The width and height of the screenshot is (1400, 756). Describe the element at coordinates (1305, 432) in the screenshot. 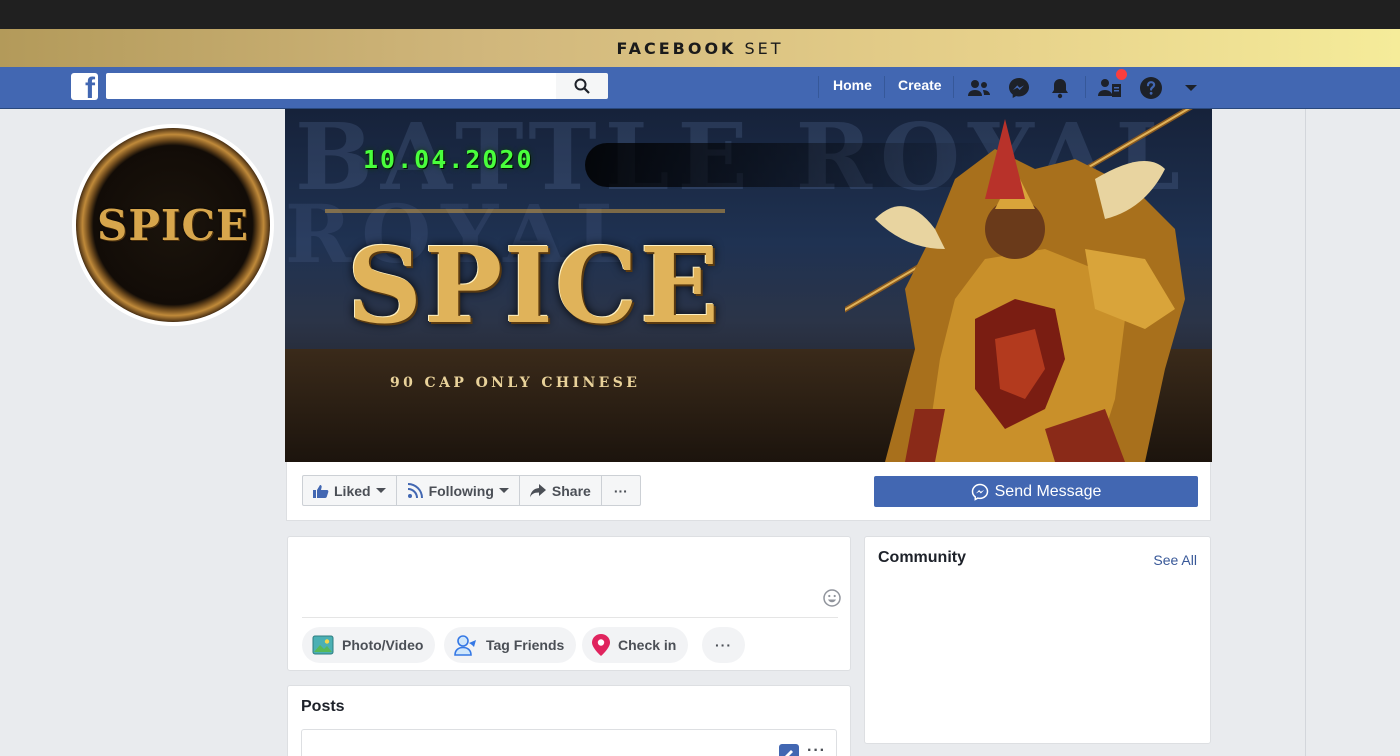

I see `right-column-divider` at that location.